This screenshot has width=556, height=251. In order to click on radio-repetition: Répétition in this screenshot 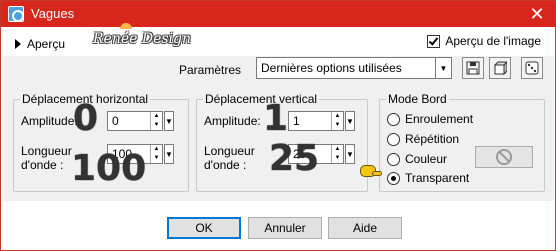, I will do `click(423, 139)`.